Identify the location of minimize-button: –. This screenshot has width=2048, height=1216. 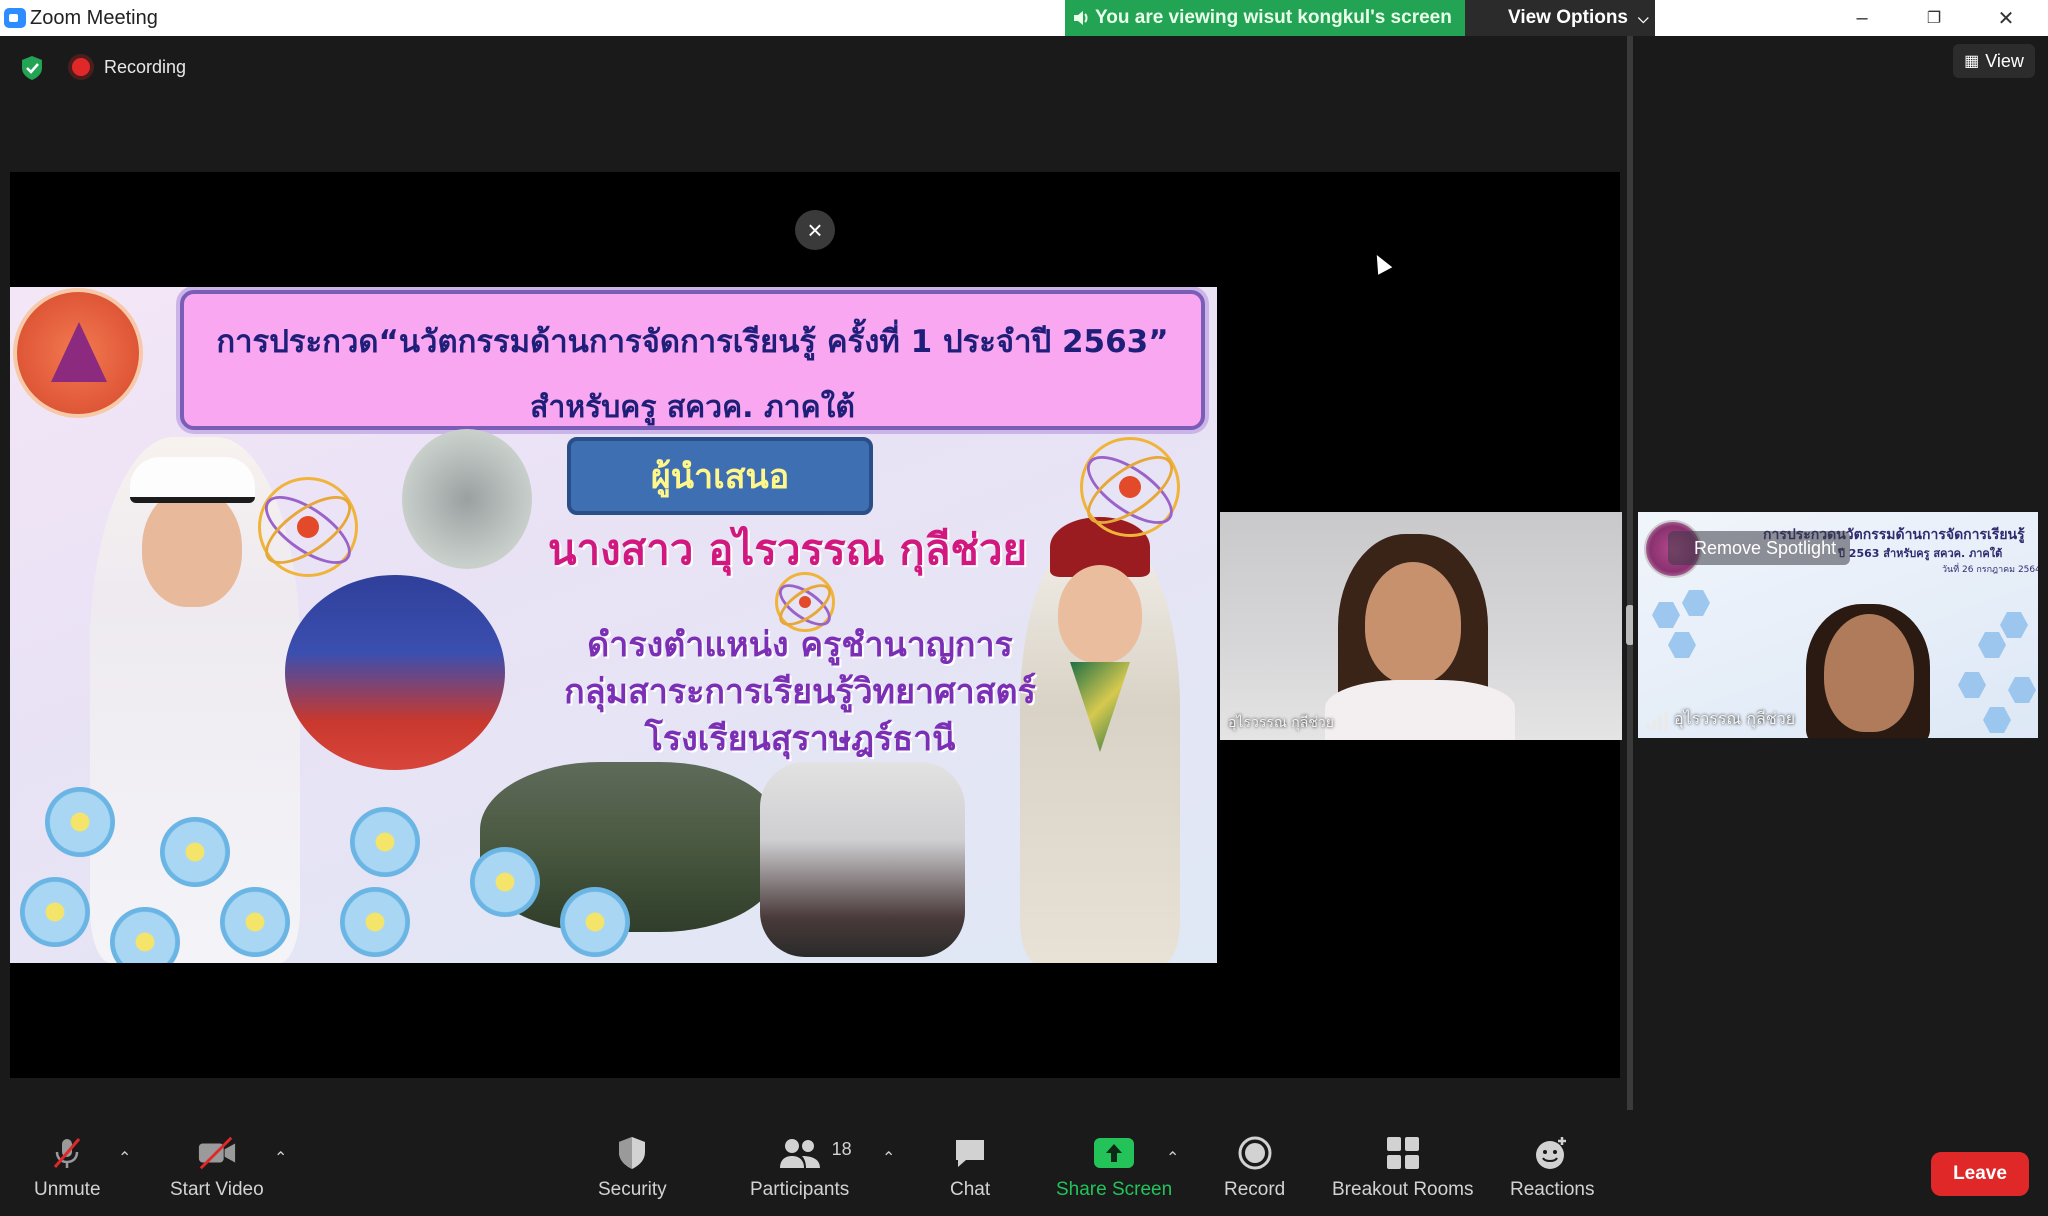
(1862, 18).